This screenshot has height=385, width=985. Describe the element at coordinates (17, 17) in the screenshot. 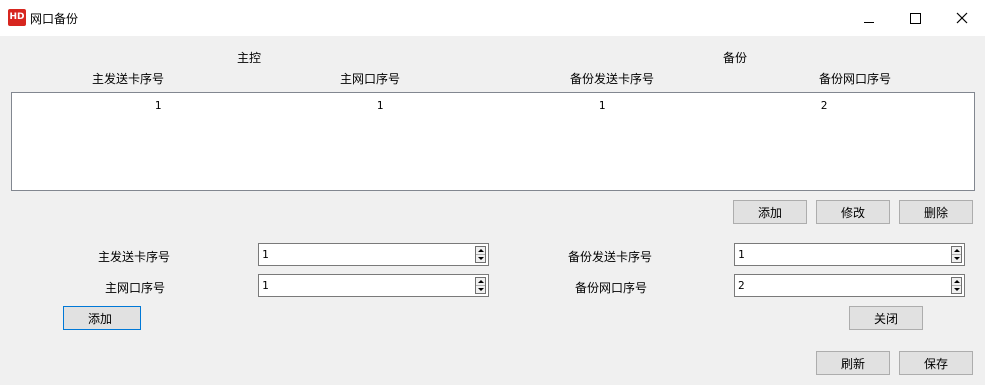

I see `app-logo-icon: HD` at that location.